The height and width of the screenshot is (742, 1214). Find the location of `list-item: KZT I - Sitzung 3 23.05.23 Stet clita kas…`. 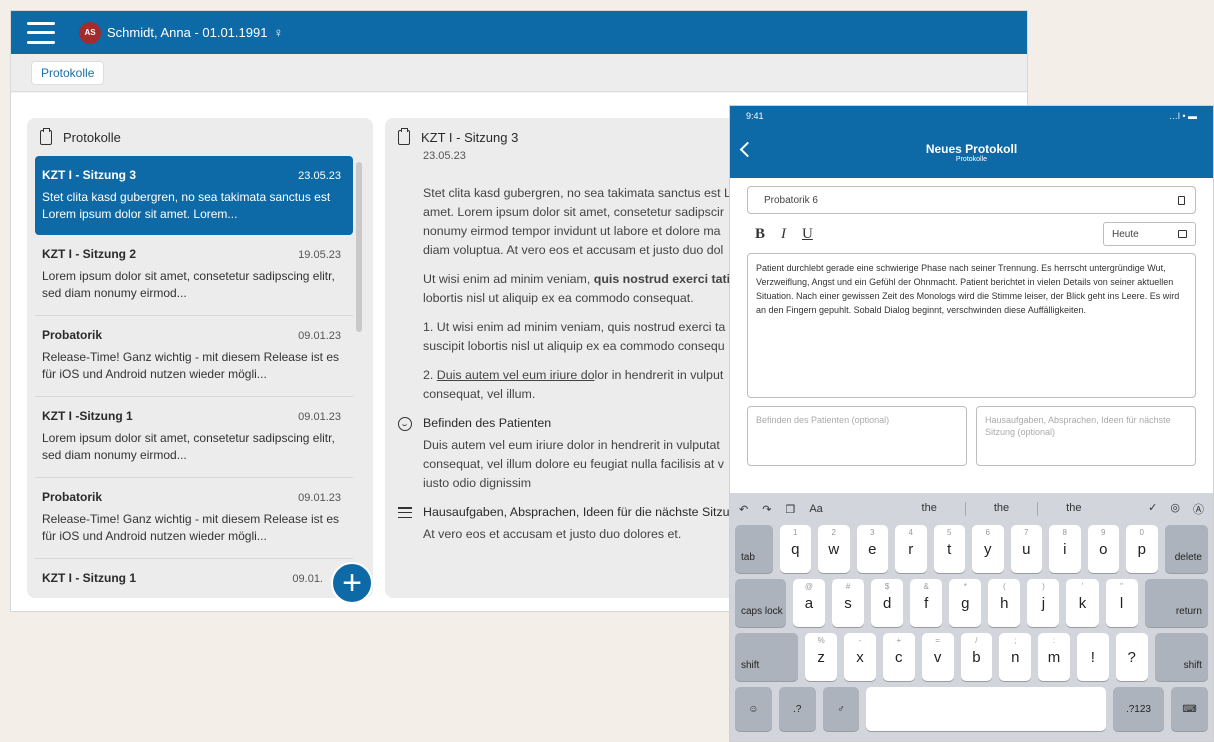

list-item: KZT I - Sitzung 3 23.05.23 Stet clita kas… is located at coordinates (194, 195).